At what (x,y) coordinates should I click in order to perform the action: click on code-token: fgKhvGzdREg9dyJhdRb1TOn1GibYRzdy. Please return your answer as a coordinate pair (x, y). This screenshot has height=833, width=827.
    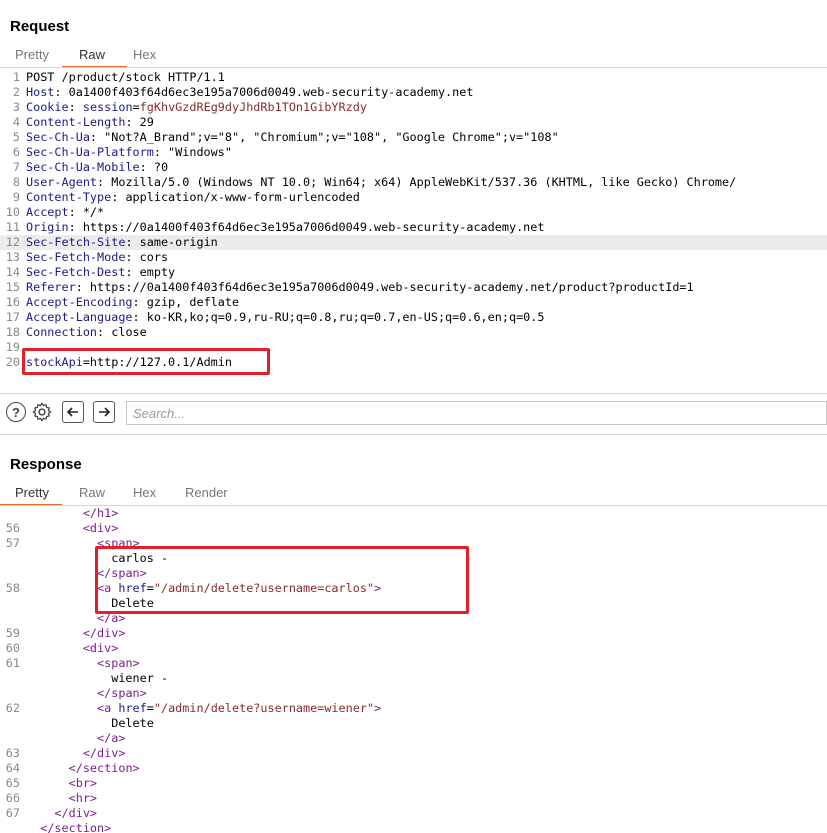
    Looking at the image, I should click on (253, 107).